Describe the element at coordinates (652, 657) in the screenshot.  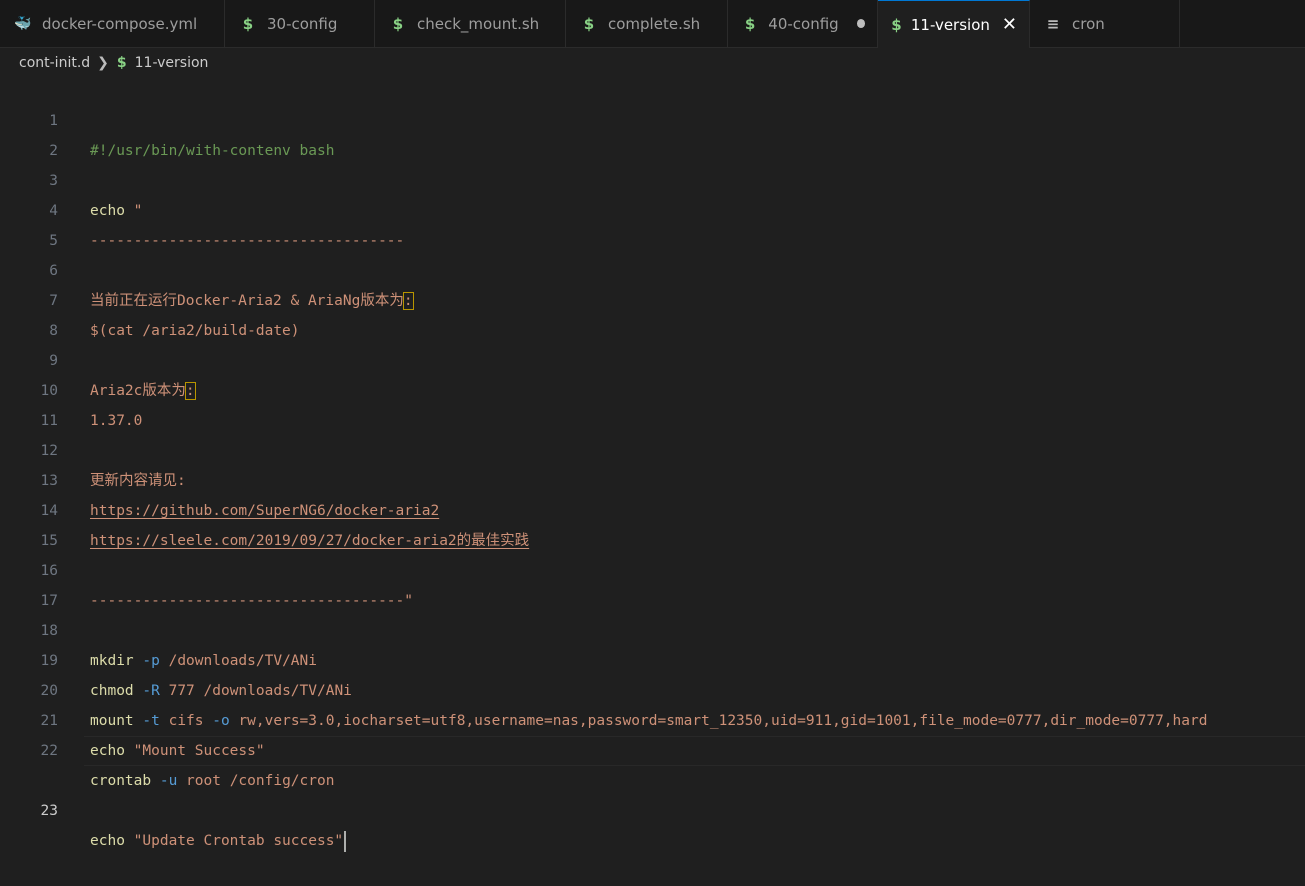
I see `code-line: 19 chmod -R 777 /downloads/TV/ANi` at that location.